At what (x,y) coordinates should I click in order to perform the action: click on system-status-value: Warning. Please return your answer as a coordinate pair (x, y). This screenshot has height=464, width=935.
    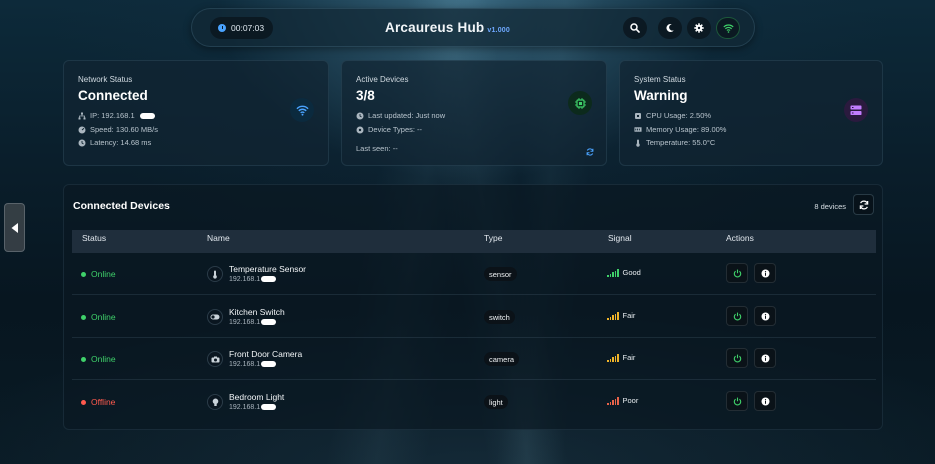
    Looking at the image, I should click on (661, 95).